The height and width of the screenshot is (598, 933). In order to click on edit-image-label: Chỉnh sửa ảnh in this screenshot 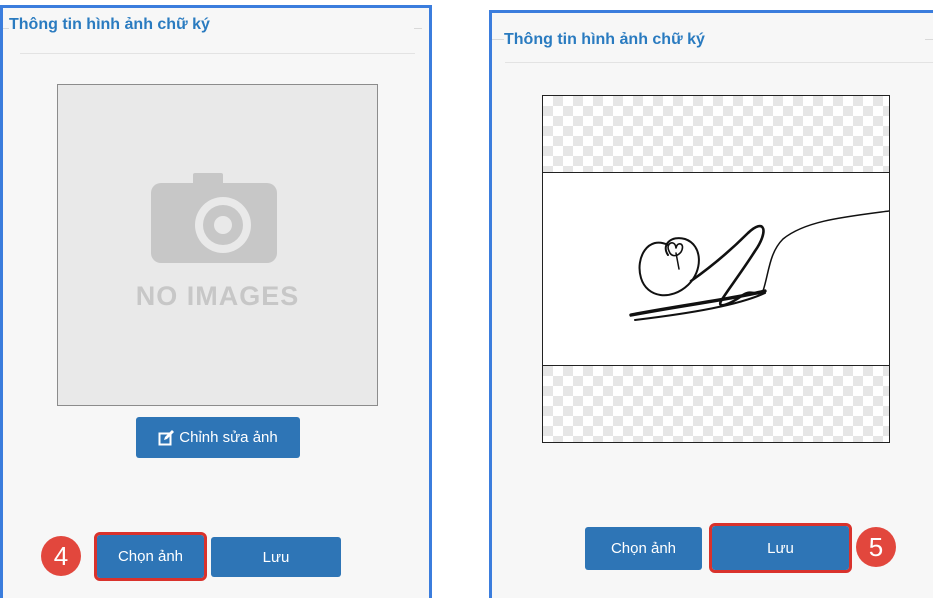, I will do `click(228, 437)`.